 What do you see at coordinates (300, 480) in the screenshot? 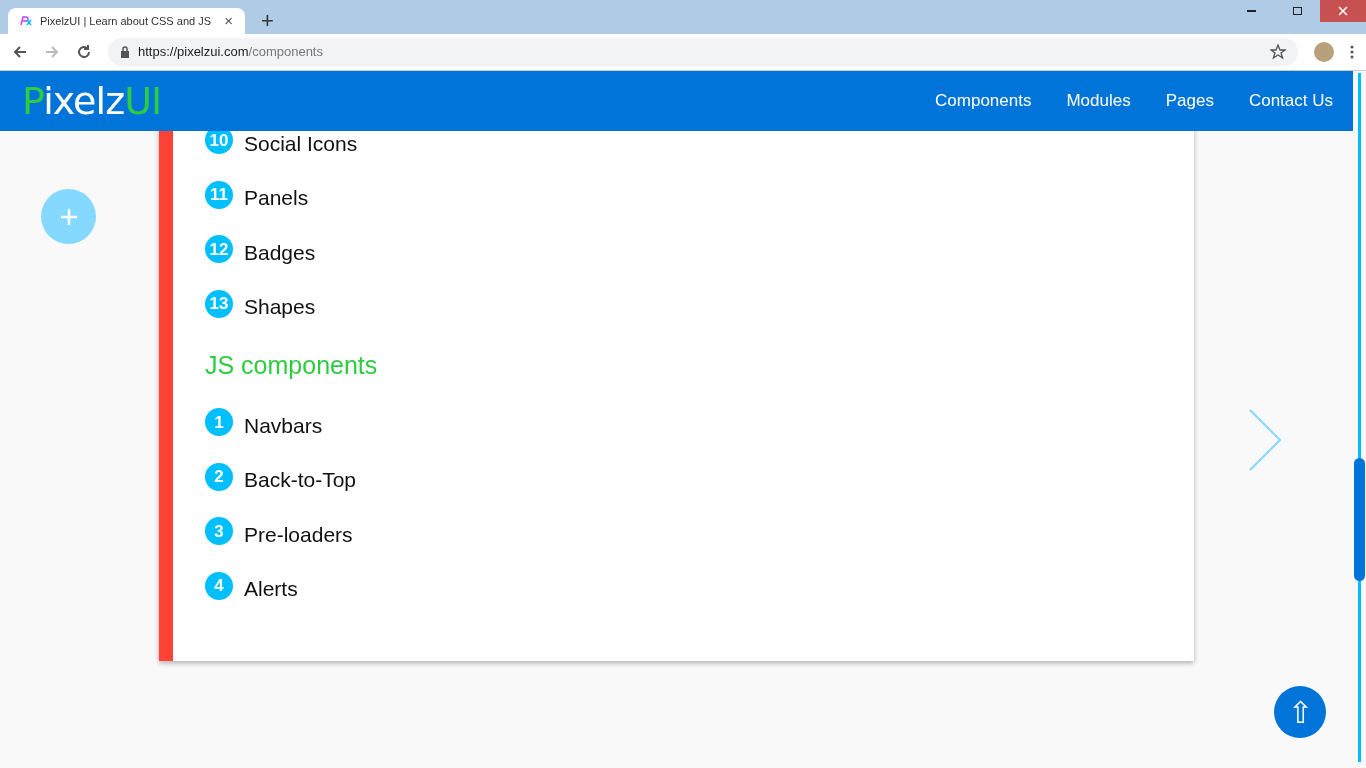
I see `component-link: Back-to-Top` at bounding box center [300, 480].